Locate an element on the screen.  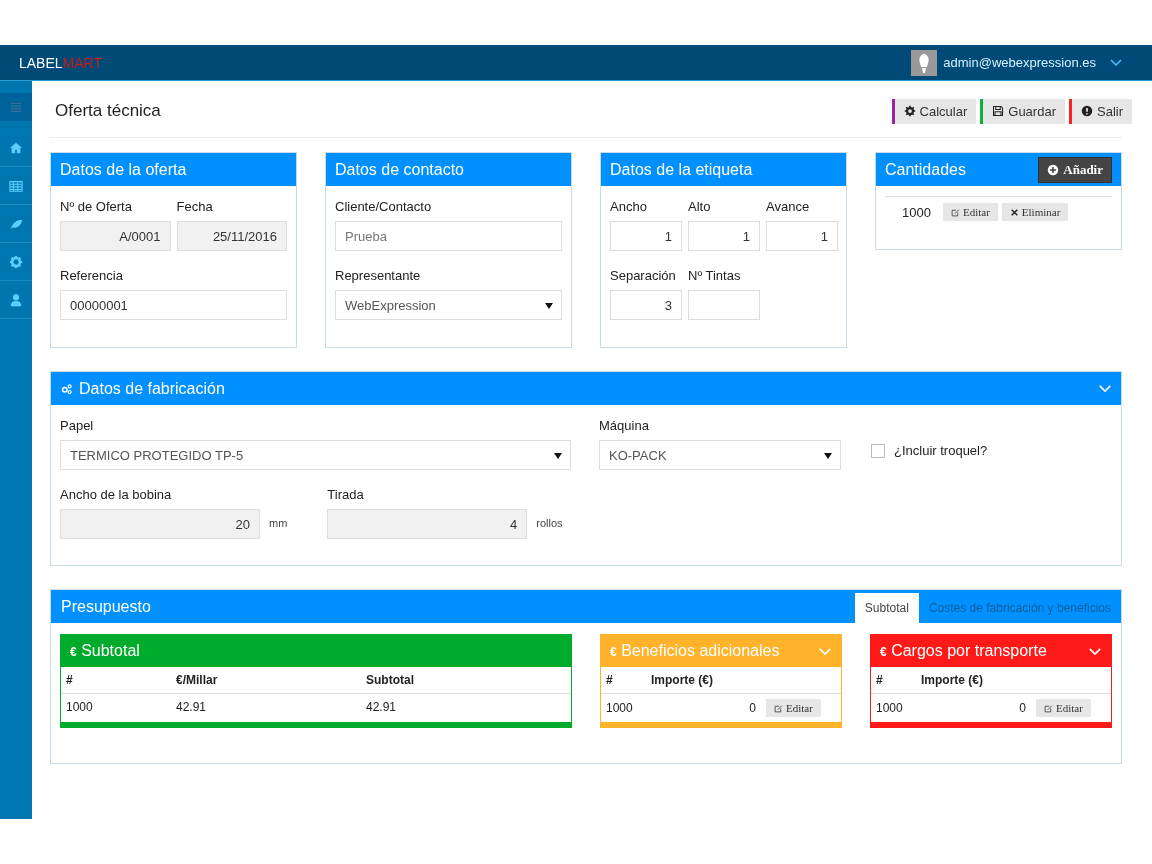
checkbox-label: ¿Incluir troquel? is located at coordinates (941, 450).